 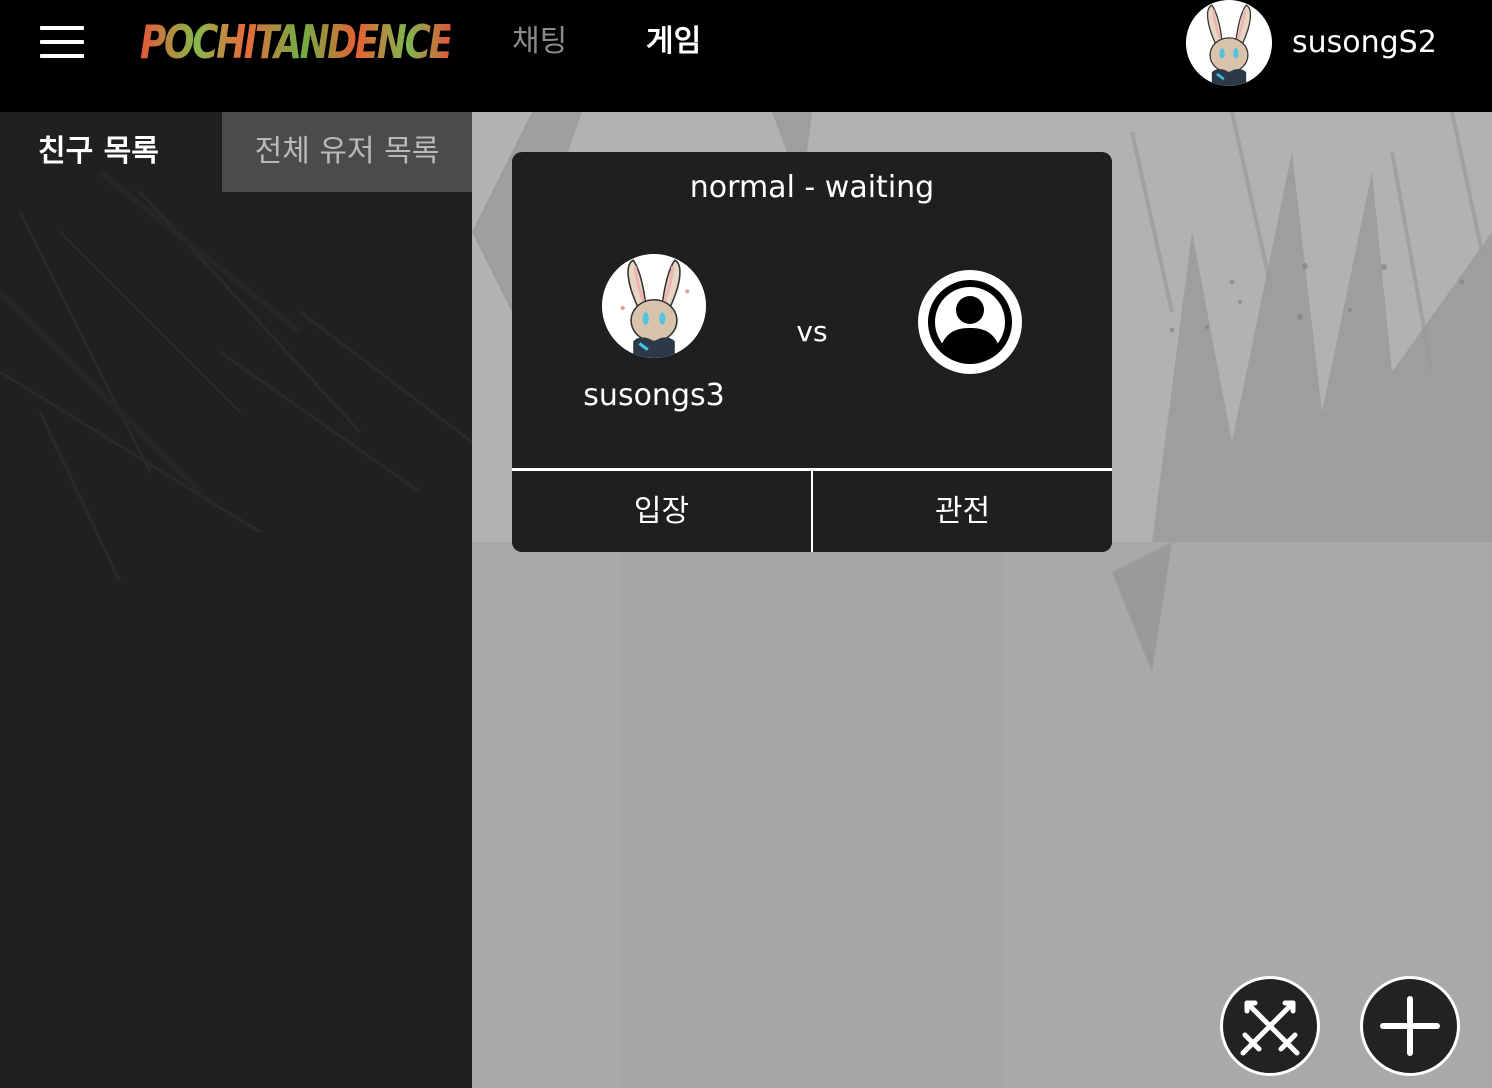 What do you see at coordinates (962, 511) in the screenshot?
I see `spectate-button: 관전` at bounding box center [962, 511].